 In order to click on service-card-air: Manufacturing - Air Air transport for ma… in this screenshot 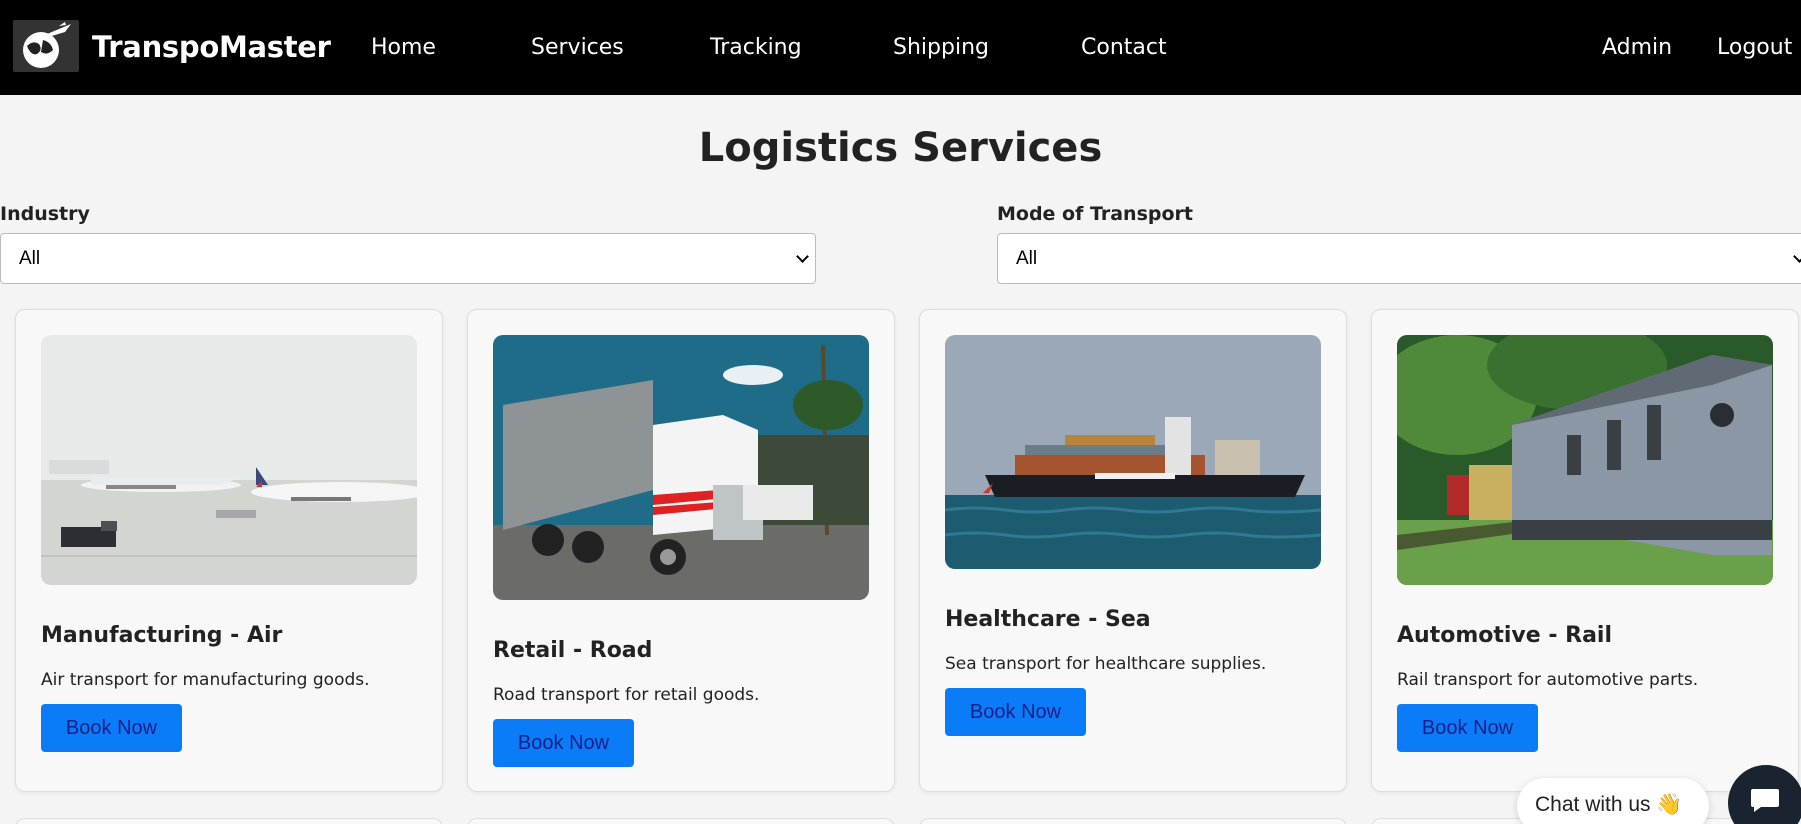, I will do `click(229, 550)`.